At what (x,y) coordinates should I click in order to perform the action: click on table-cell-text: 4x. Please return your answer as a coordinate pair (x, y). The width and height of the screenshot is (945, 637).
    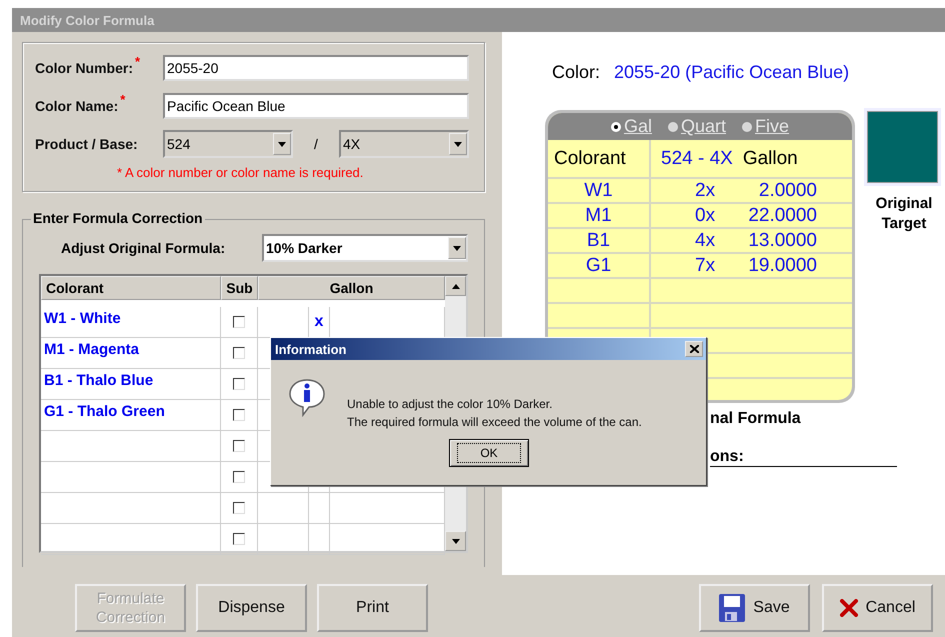
    Looking at the image, I should click on (705, 241).